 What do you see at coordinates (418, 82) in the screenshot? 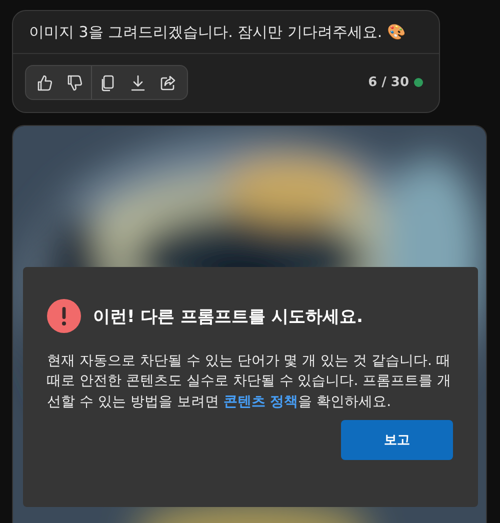
I see `status-dot` at bounding box center [418, 82].